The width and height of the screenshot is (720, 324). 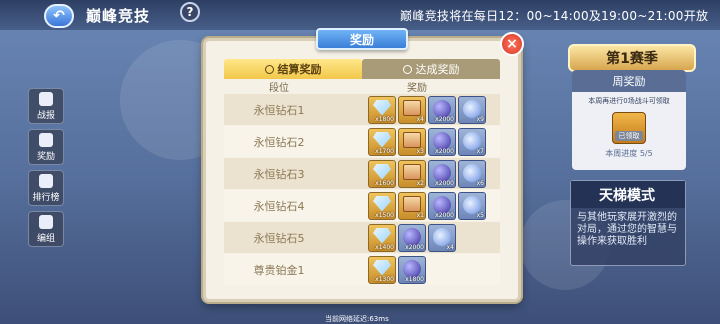 What do you see at coordinates (279, 206) in the screenshot?
I see `rank-label: 永恒钻石4` at bounding box center [279, 206].